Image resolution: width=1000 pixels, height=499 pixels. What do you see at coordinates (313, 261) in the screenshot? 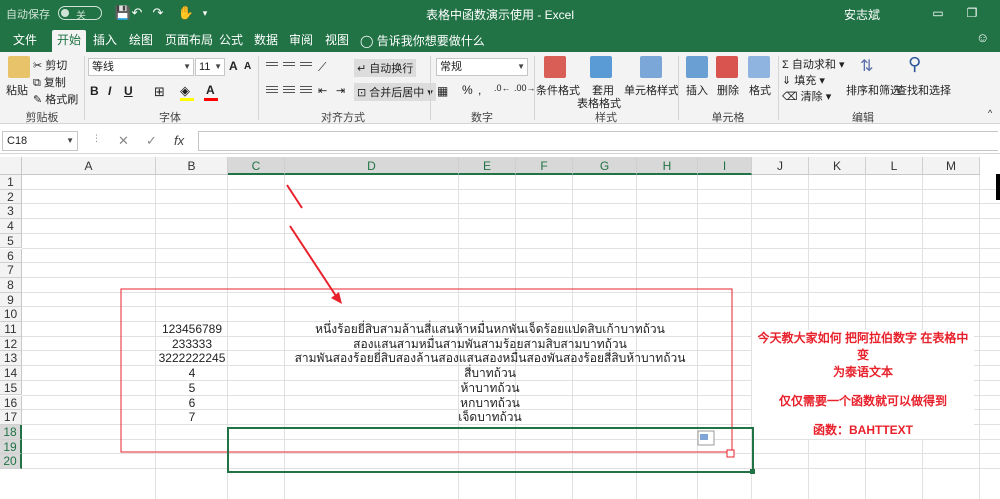
I see `red-arrow-line` at bounding box center [313, 261].